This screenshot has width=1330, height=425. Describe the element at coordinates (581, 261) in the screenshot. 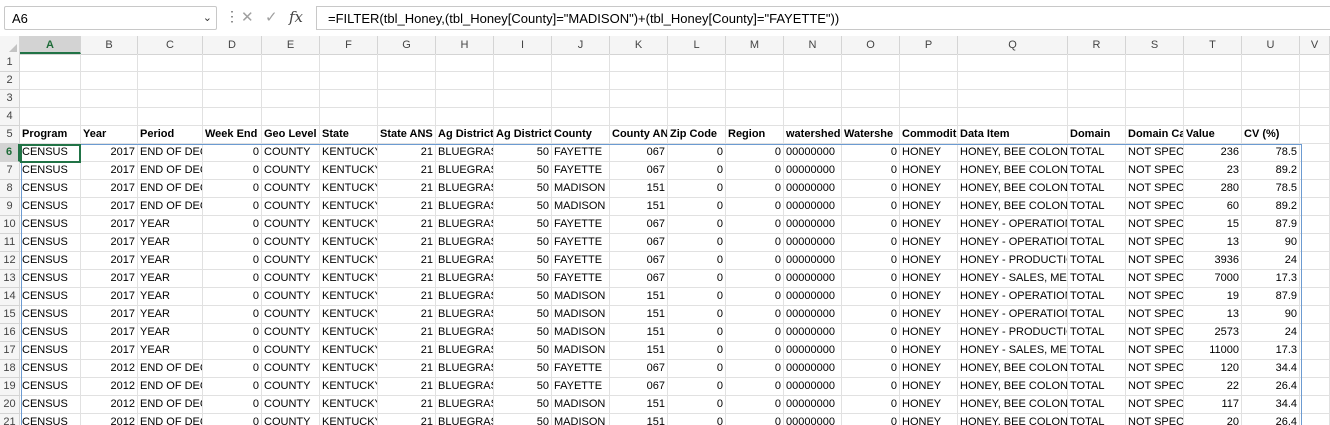

I see `cell-j12: FAYETTE` at that location.